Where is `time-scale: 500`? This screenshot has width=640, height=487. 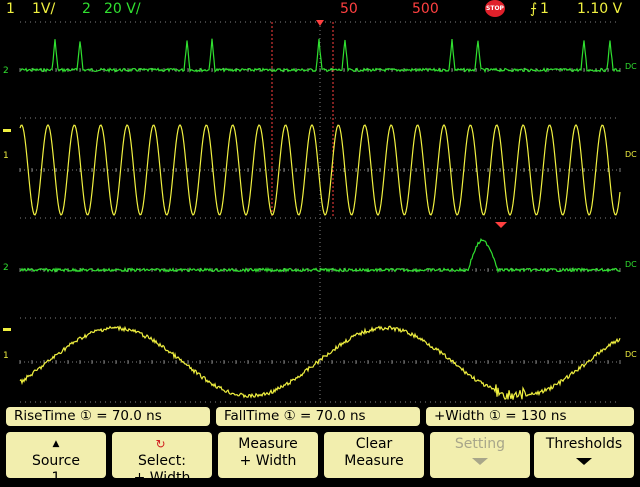
time-scale: 500 is located at coordinates (425, 9).